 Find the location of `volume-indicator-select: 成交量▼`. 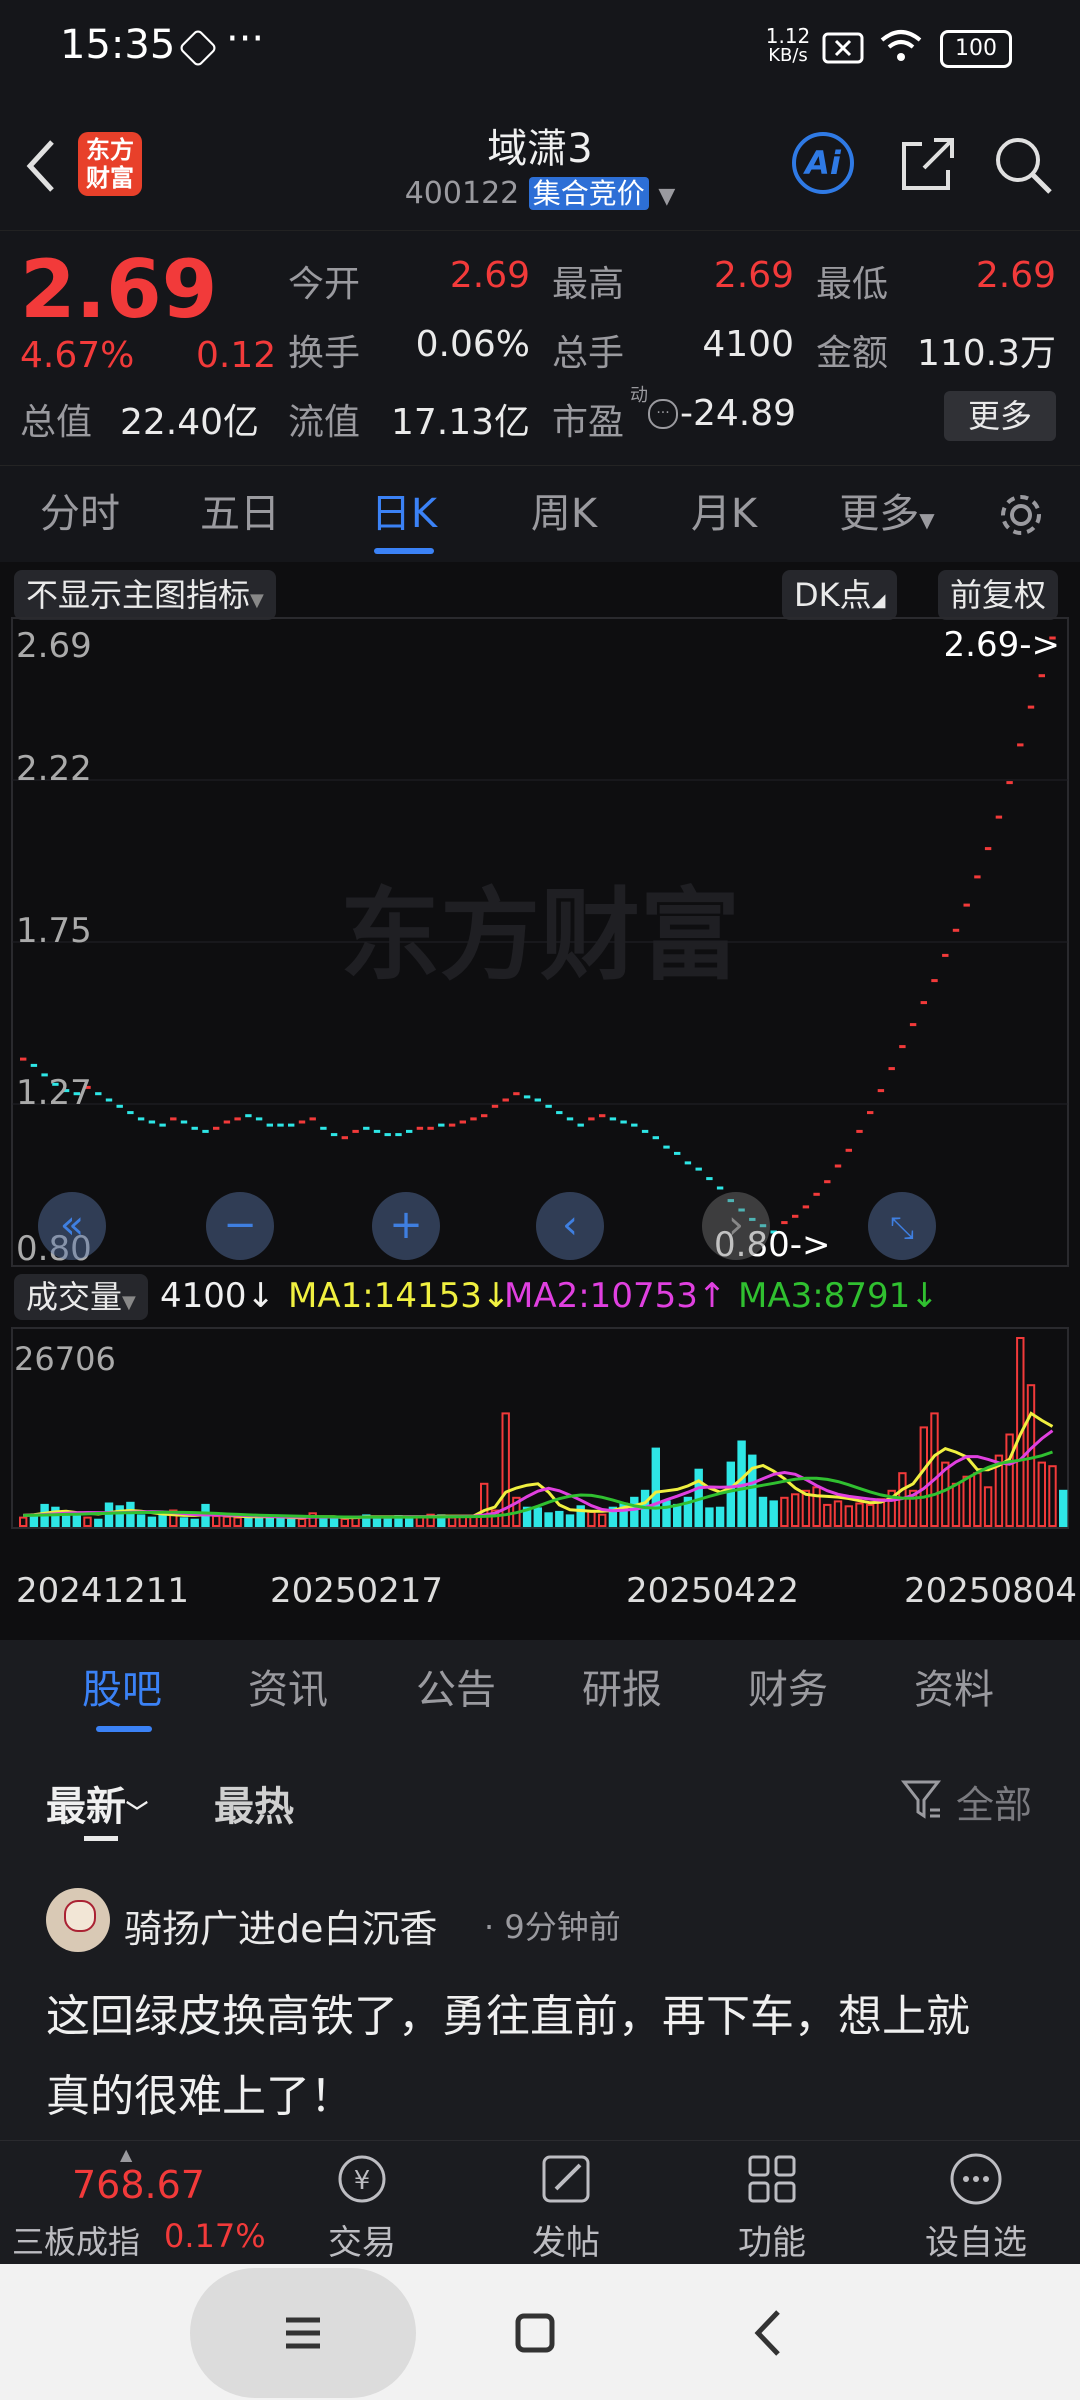

volume-indicator-select: 成交量▼ is located at coordinates (81, 1297).